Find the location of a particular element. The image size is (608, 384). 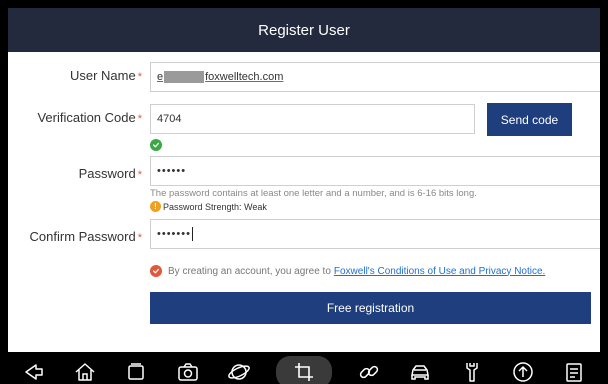

upload-icon is located at coordinates (523, 371).